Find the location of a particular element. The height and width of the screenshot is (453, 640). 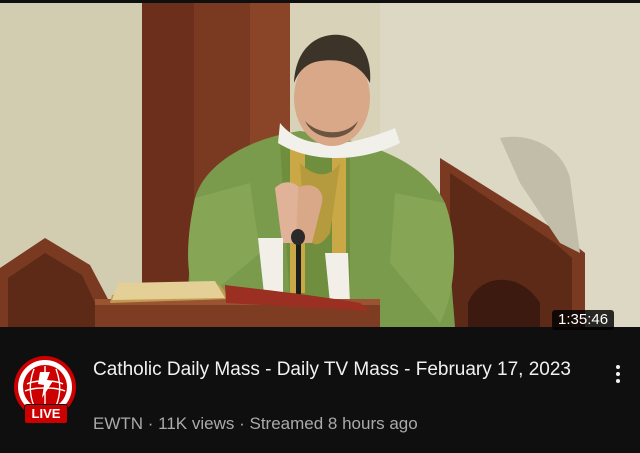

more-vert-icon is located at coordinates (618, 374).